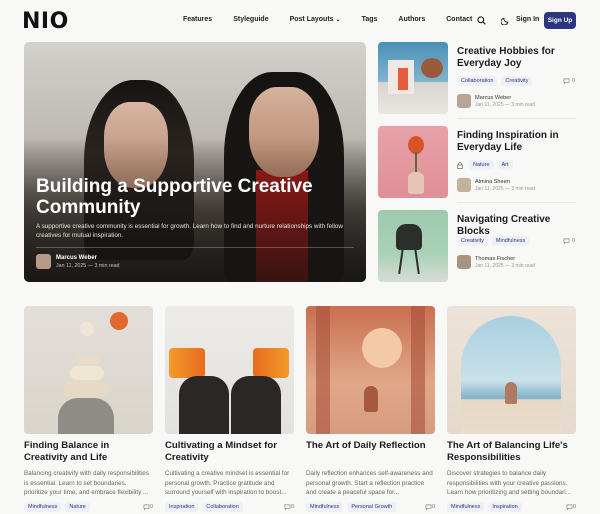  I want to click on tag: Personal Growth, so click(372, 507).